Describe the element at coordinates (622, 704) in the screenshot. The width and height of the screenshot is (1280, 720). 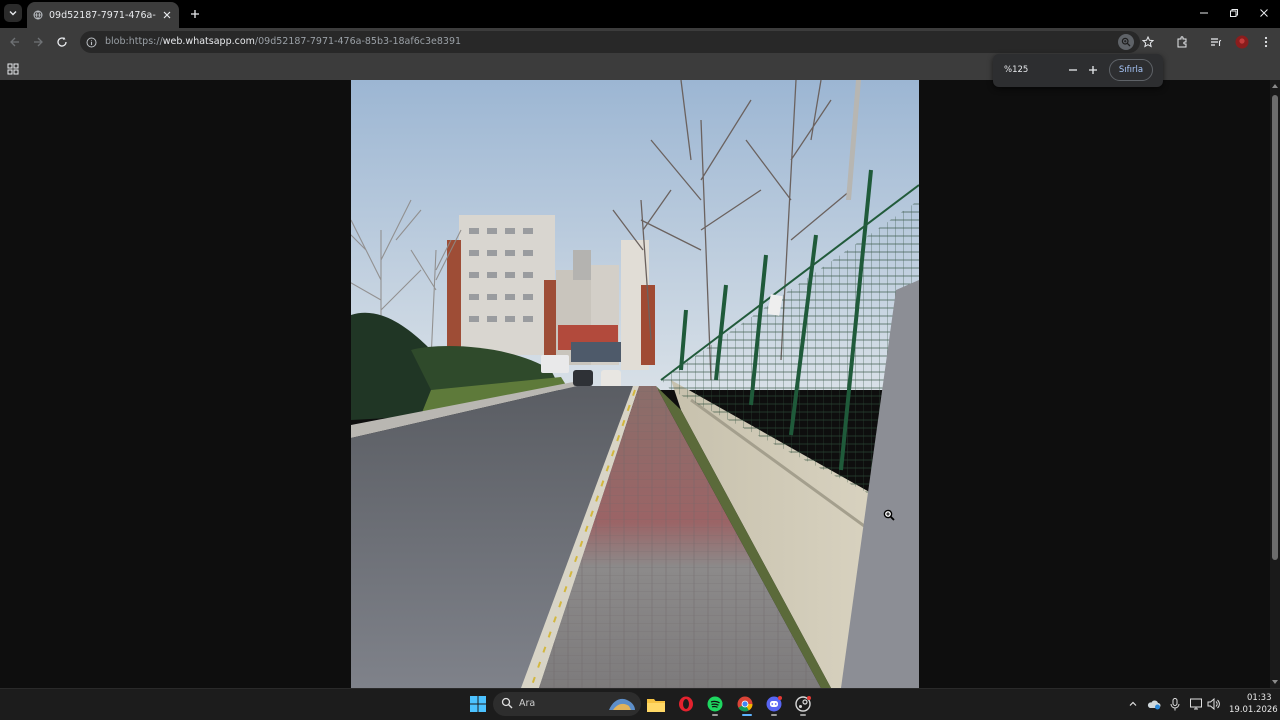
I see `search-highlight-icon` at that location.